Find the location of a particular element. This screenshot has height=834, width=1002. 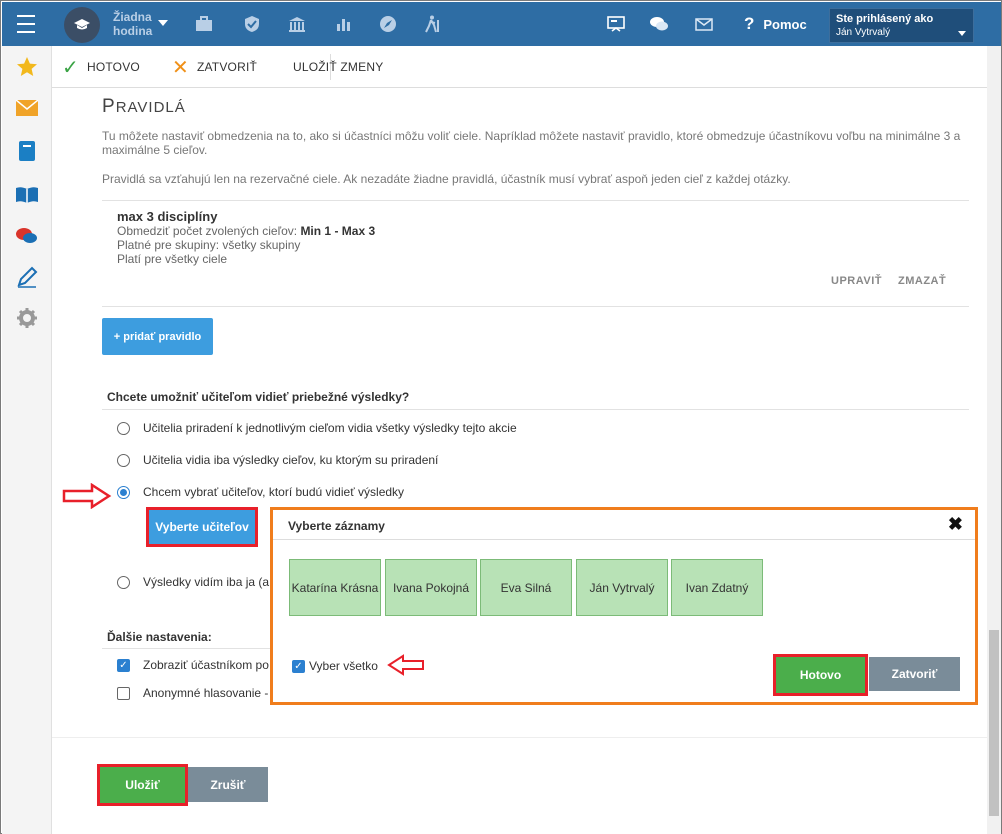

dialog-done-button: Hotovo is located at coordinates (820, 675).